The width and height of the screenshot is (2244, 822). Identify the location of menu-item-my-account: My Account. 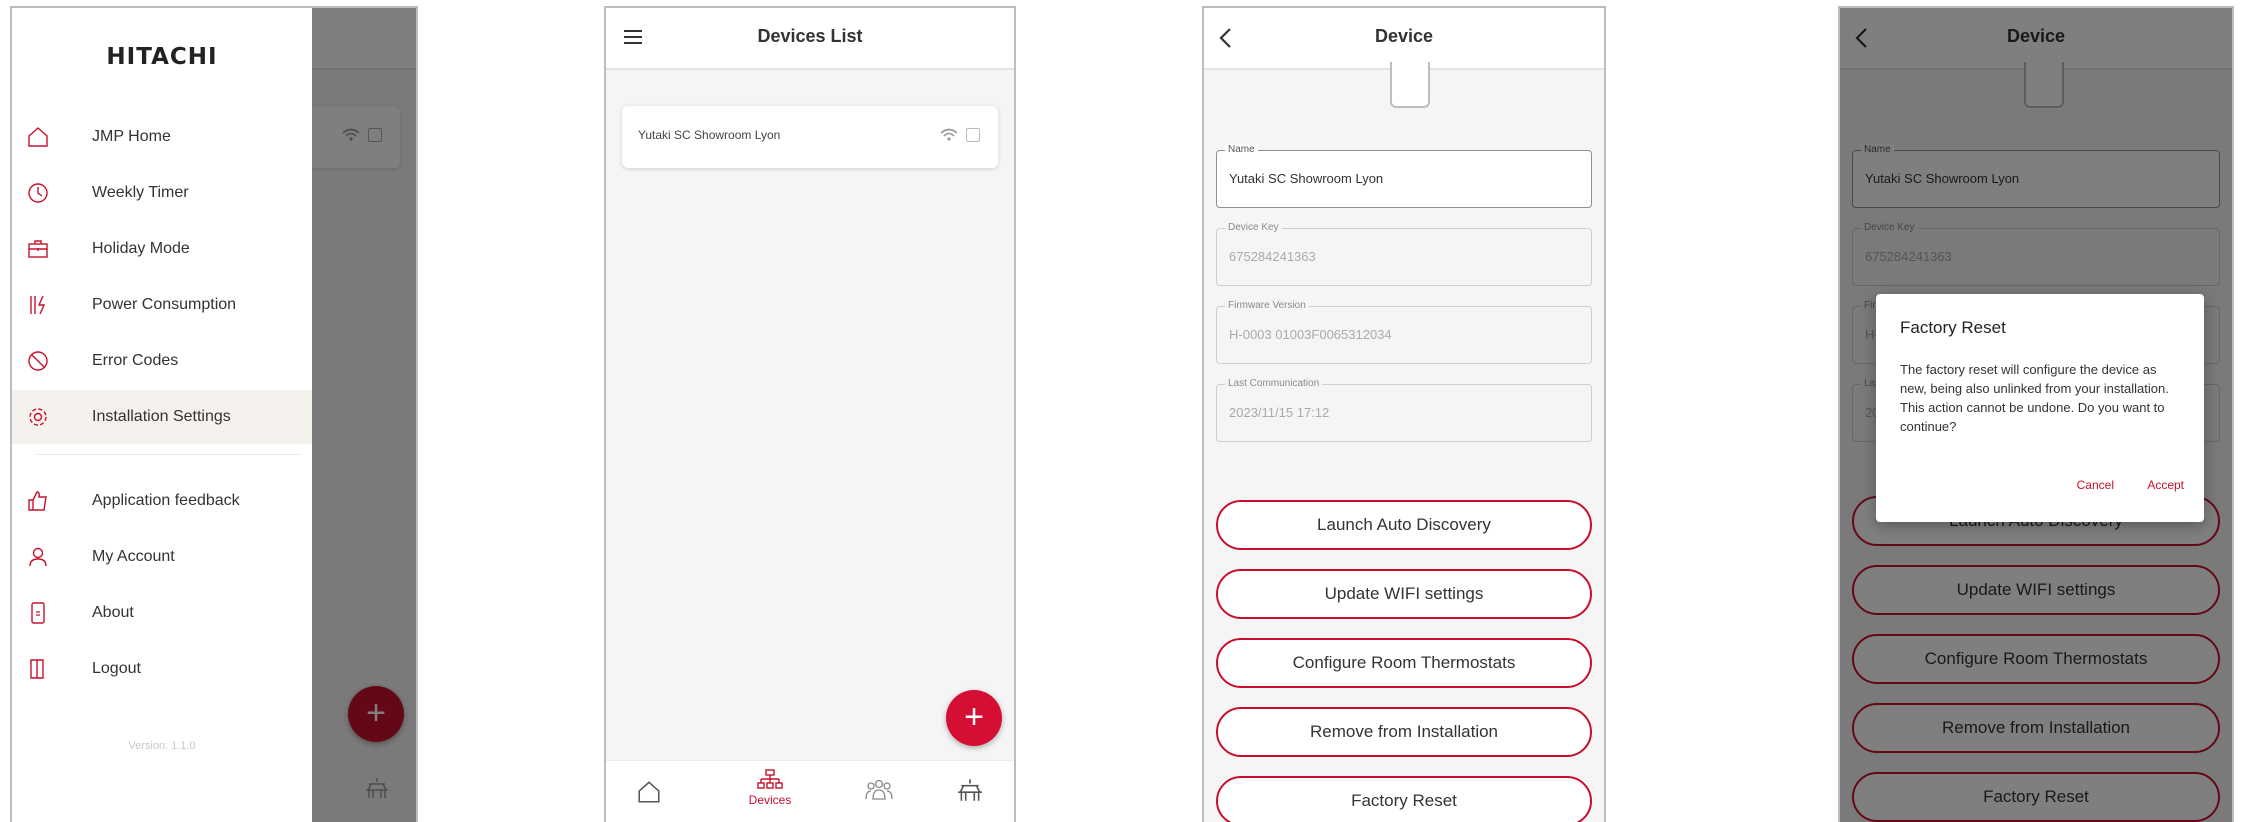
(162, 557).